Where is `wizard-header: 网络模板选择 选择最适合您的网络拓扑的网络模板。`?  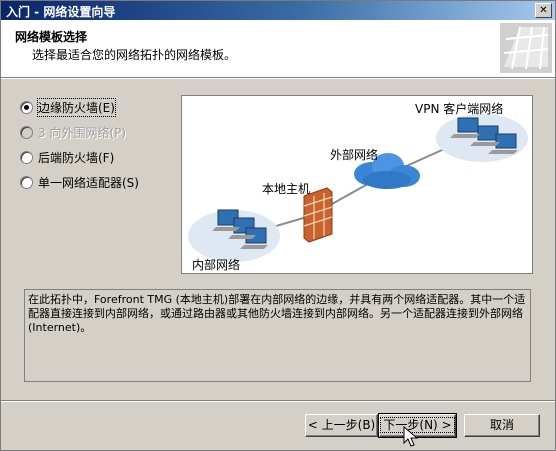
wizard-header: 网络模板选择 选择最适合您的网络拓扑的网络模板。 is located at coordinates (278, 49).